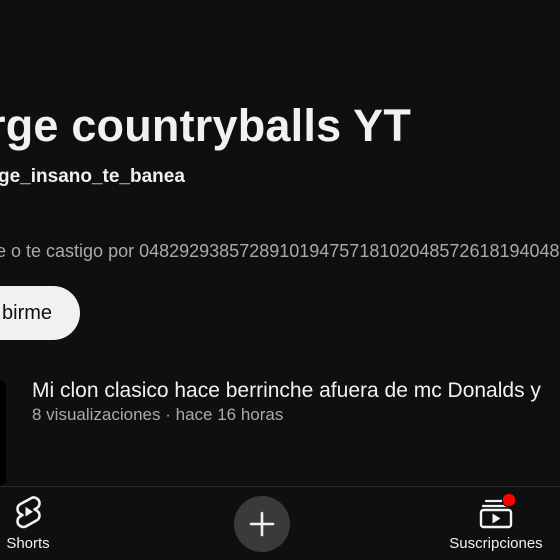 The image size is (560, 560). What do you see at coordinates (496, 543) in the screenshot?
I see `nav-label-subscriptions: Suscripciones` at bounding box center [496, 543].